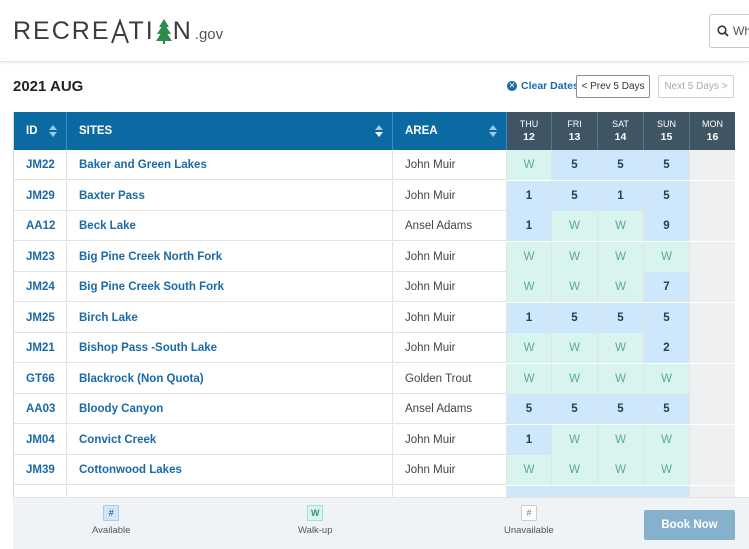 The width and height of the screenshot is (749, 549). What do you see at coordinates (40, 470) in the screenshot?
I see `site-id-link: JM39` at bounding box center [40, 470].